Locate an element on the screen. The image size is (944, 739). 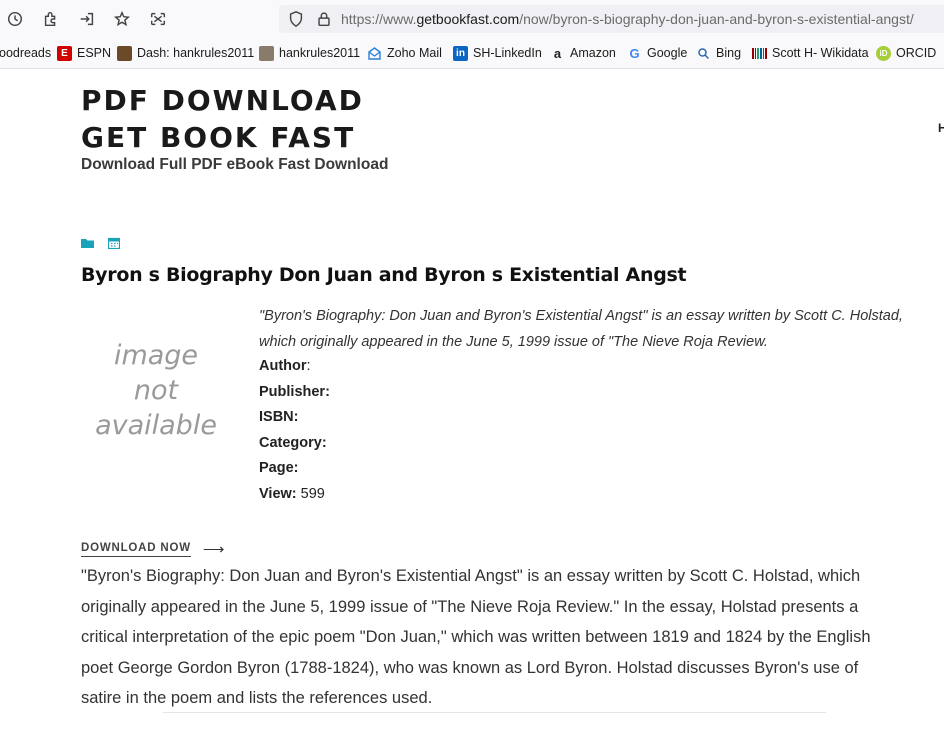
linkedin-icon: in is located at coordinates (460, 53).